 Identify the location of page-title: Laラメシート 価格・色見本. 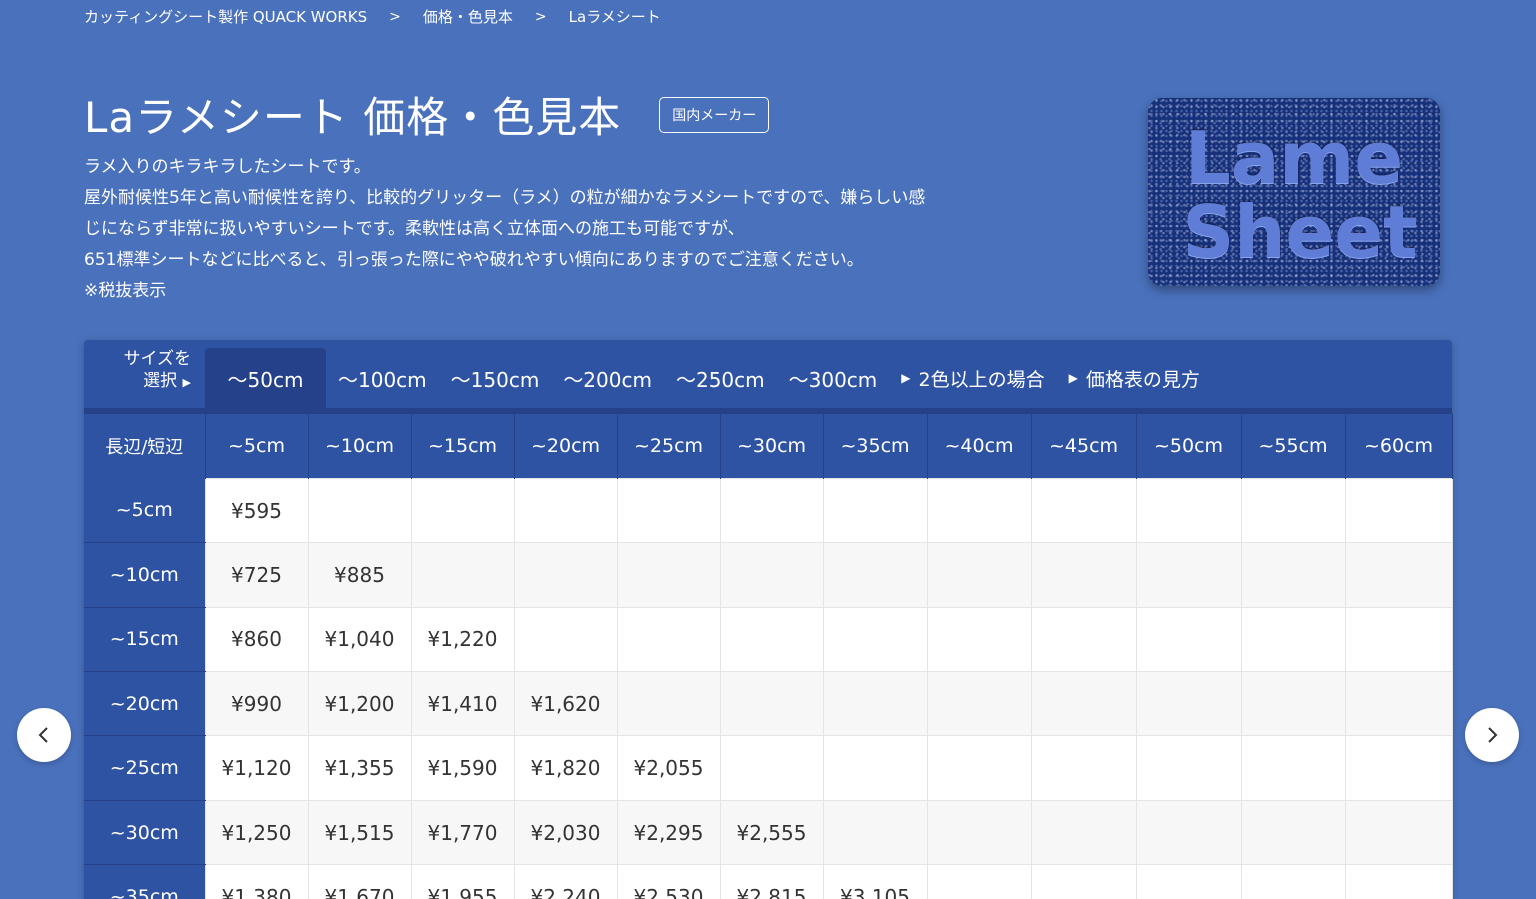
(353, 117).